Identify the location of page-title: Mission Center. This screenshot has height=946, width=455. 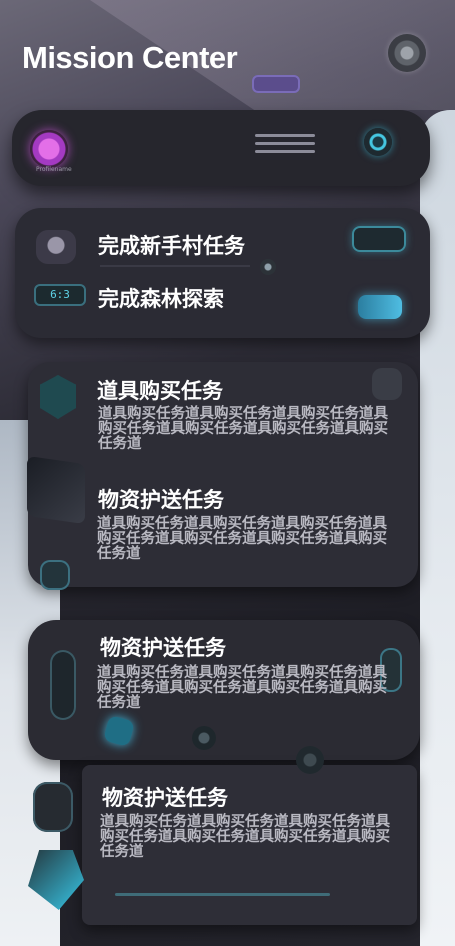
(130, 57).